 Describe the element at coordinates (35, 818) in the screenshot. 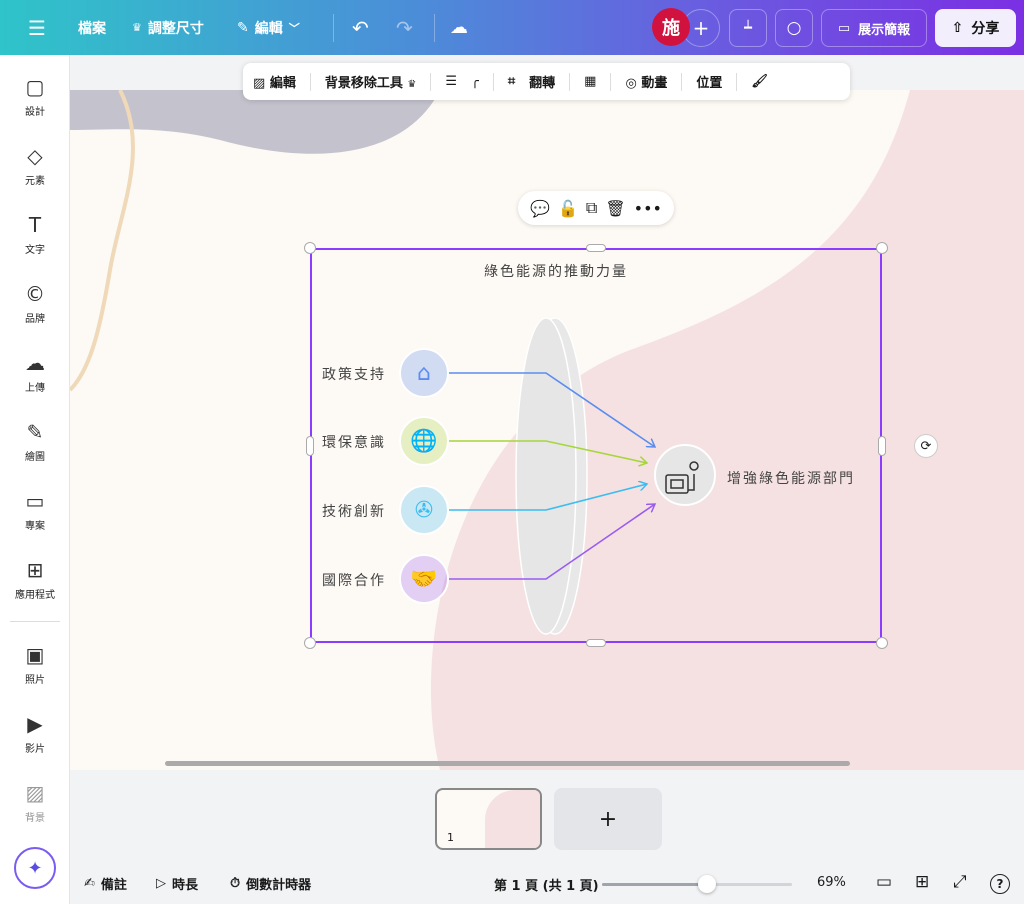

I see `sidebar-item-label: 背景` at that location.